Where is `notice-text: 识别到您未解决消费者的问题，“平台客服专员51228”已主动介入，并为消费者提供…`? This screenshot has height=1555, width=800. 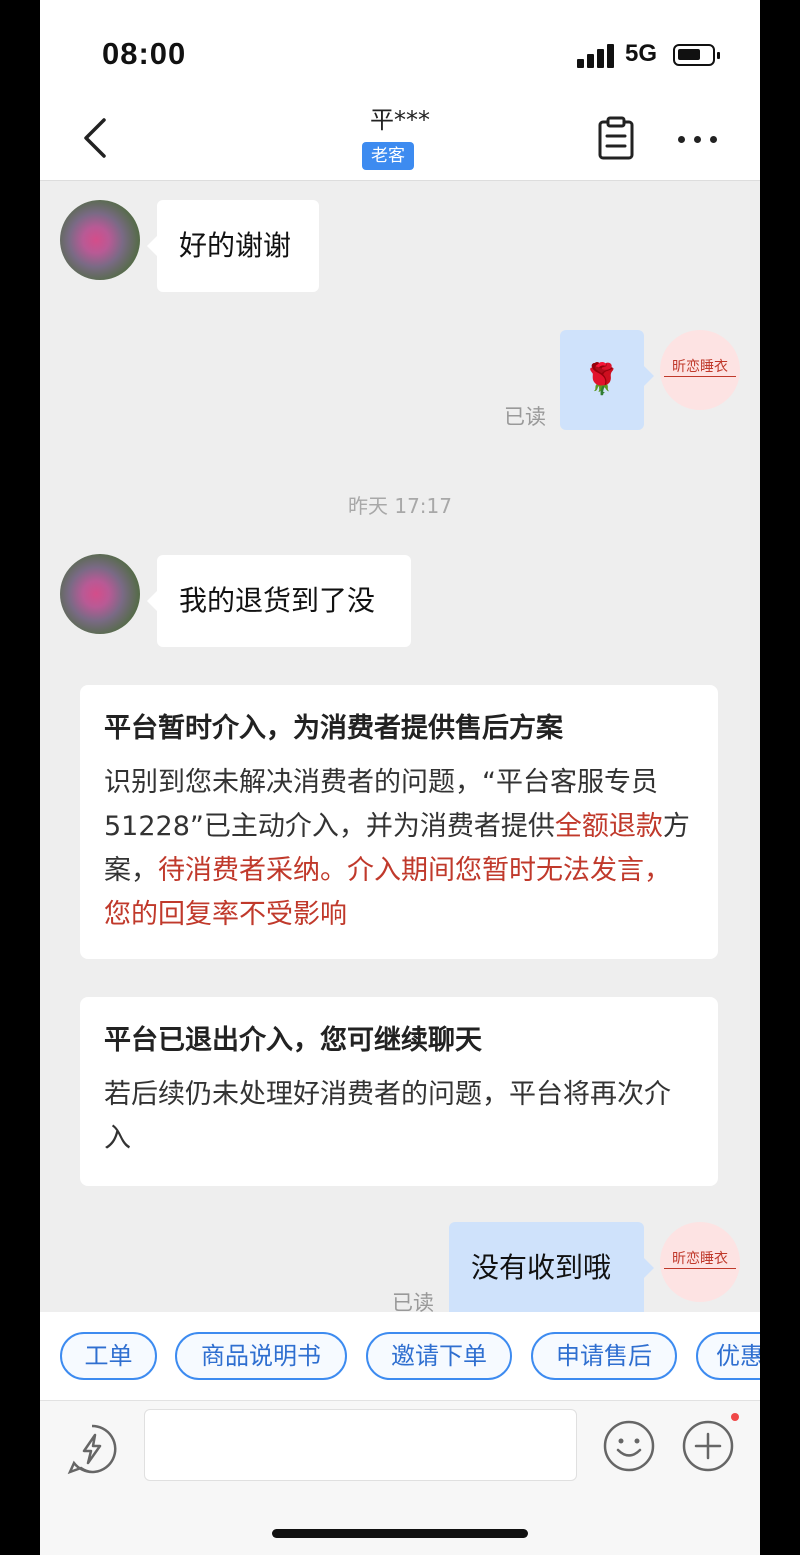 notice-text: 识别到您未解决消费者的问题，“平台客服专员51228”已主动介入，并为消费者提供… is located at coordinates (399, 849).